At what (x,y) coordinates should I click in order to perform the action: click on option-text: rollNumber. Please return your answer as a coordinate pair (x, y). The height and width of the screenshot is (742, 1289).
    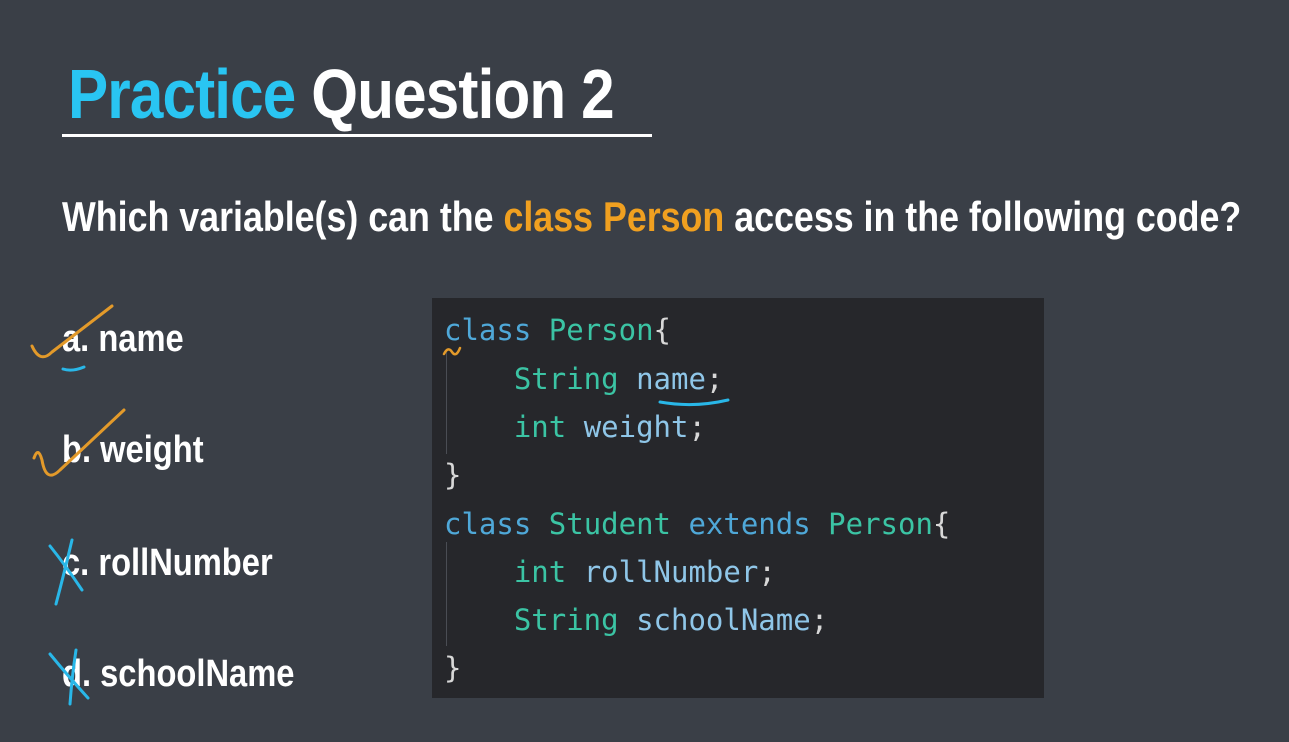
    Looking at the image, I should click on (185, 563).